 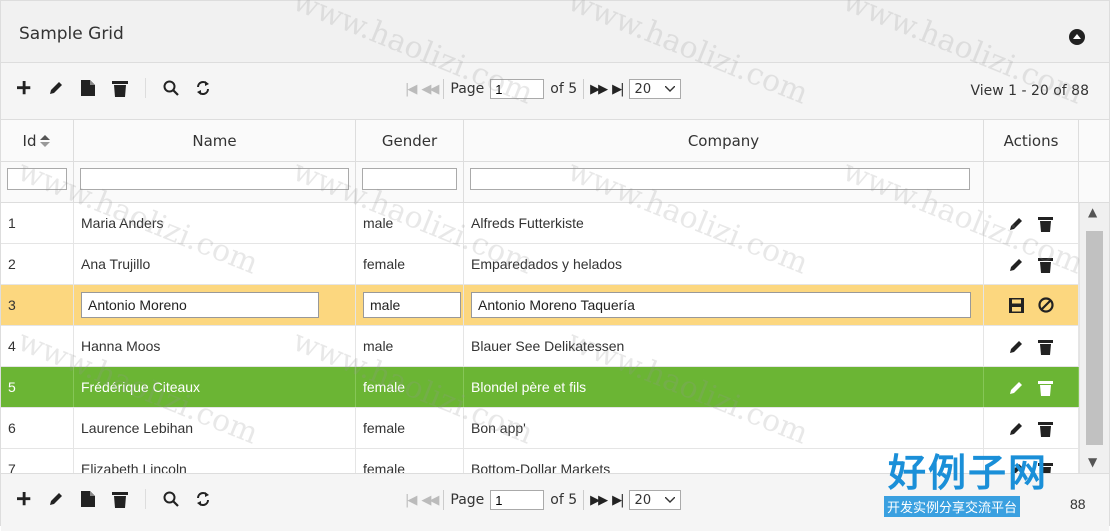 I want to click on bottom-view-records-text: 88, so click(x=1078, y=504).